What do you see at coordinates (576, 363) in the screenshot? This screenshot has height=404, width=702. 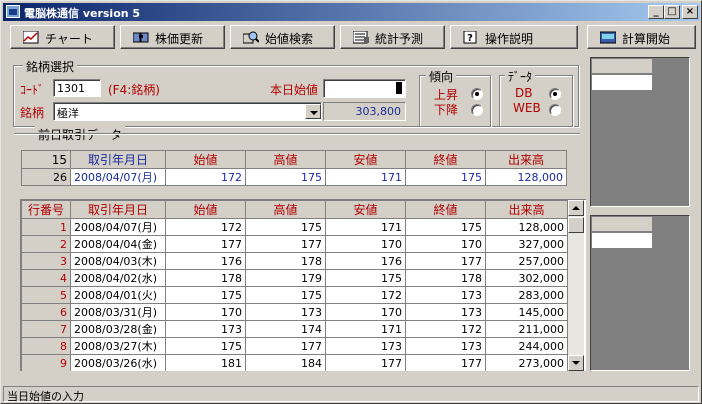 I see `scroll-down-button` at bounding box center [576, 363].